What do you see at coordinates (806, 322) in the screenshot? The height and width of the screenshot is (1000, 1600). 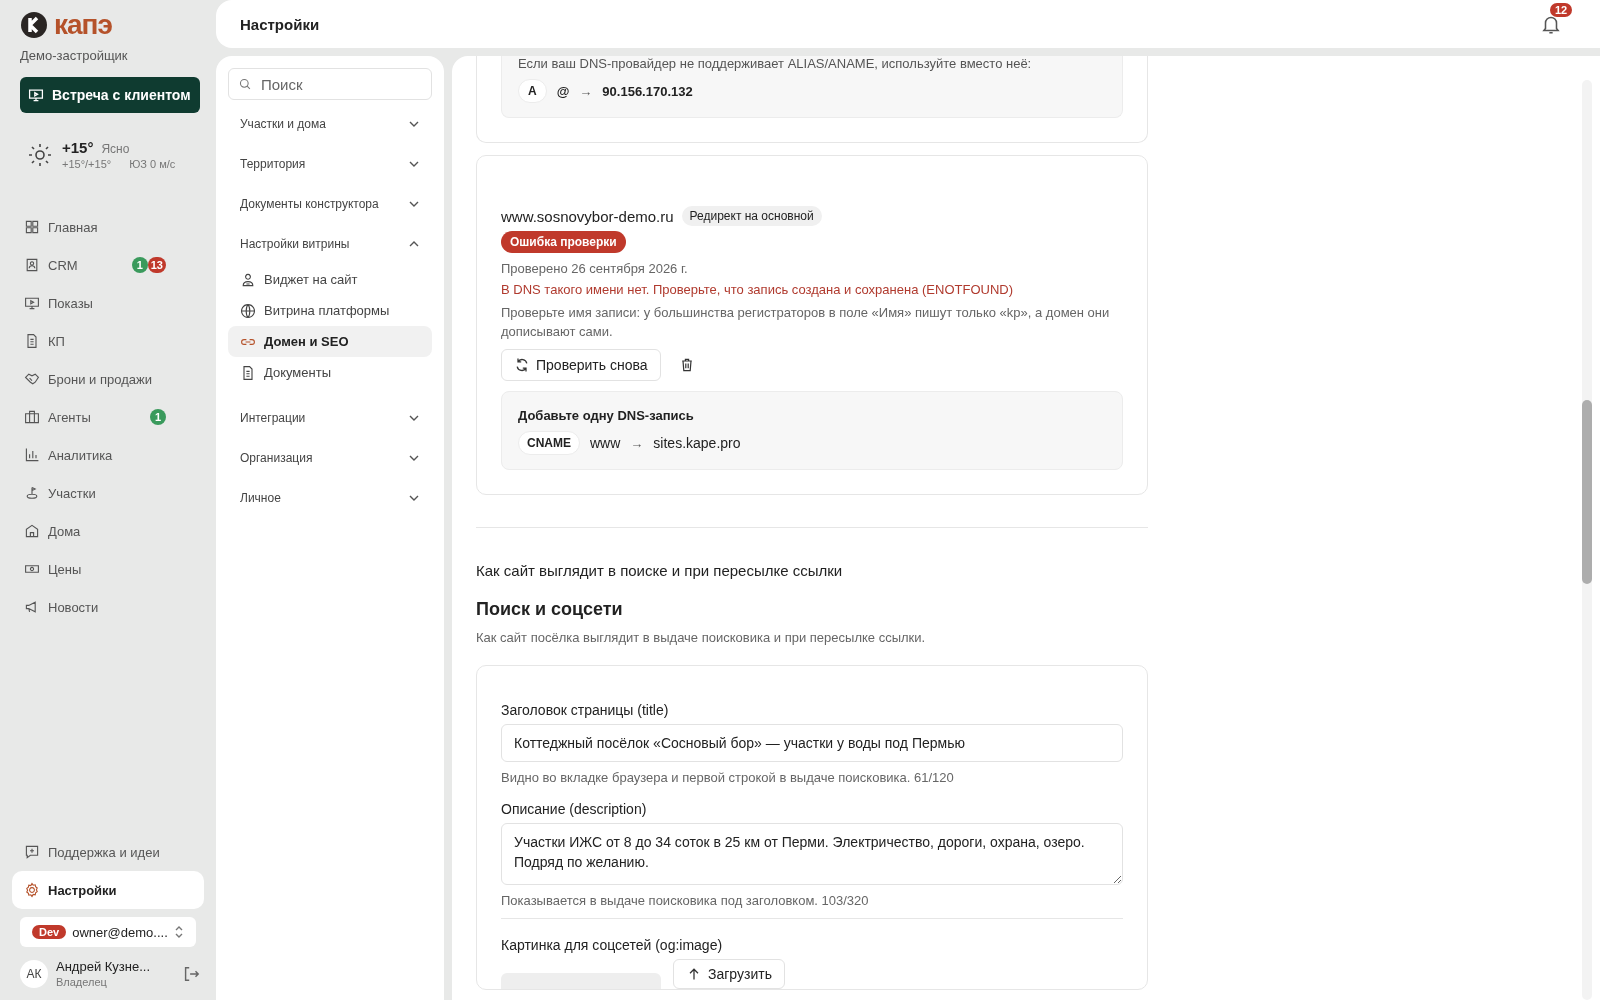 I see `hint-text: Проверьте имя записи: у большинства регистраторов в поле «Имя» пишут только «kp», а домен они дописывают сами.` at bounding box center [806, 322].